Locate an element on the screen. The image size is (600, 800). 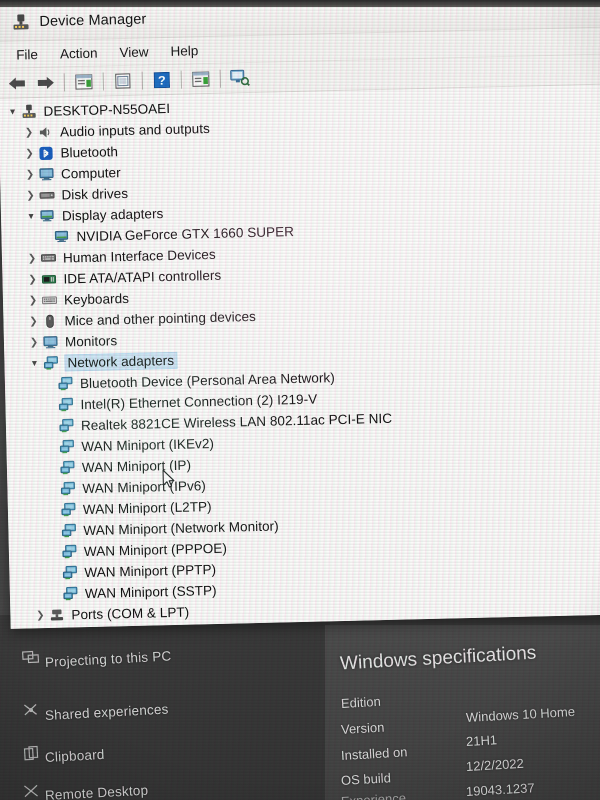
keyboard-icon is located at coordinates (49, 300).